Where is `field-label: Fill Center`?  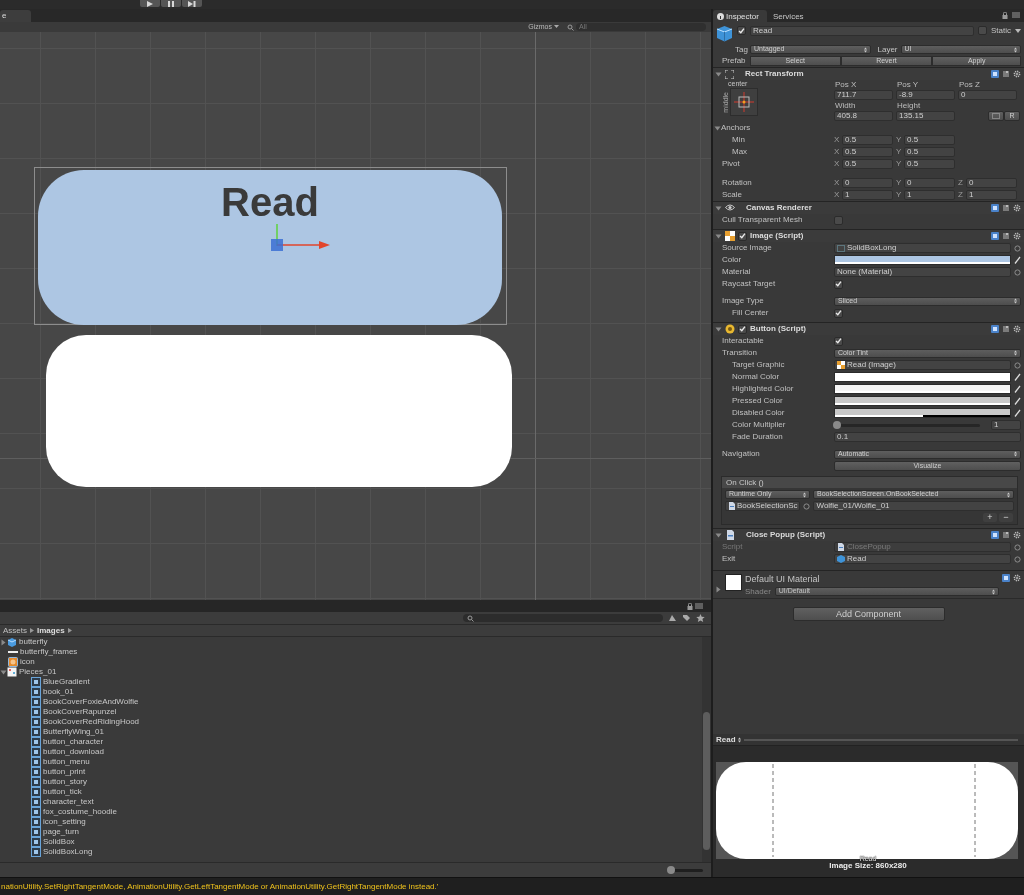 field-label: Fill Center is located at coordinates (751, 313).